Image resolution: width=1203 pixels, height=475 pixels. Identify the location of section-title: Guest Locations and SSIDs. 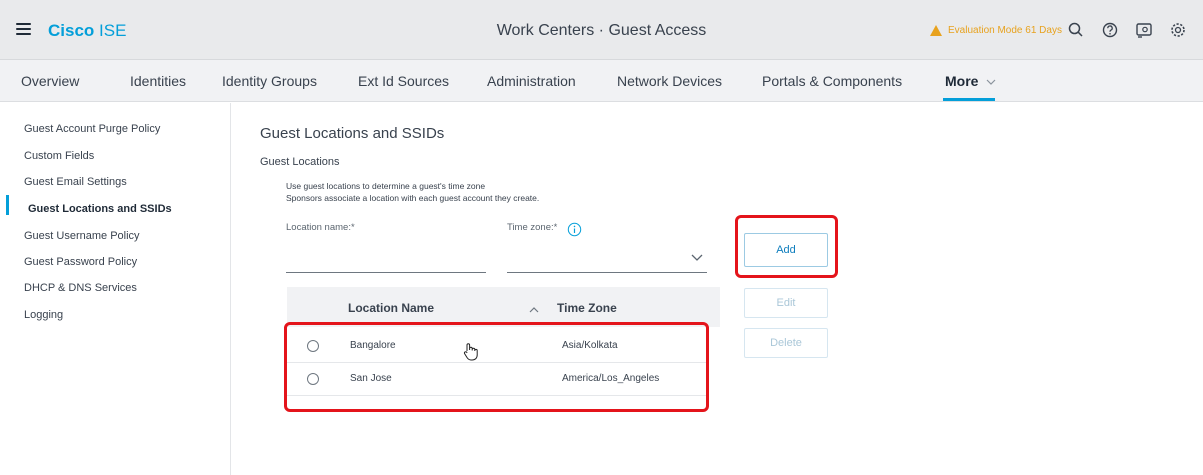
(352, 133).